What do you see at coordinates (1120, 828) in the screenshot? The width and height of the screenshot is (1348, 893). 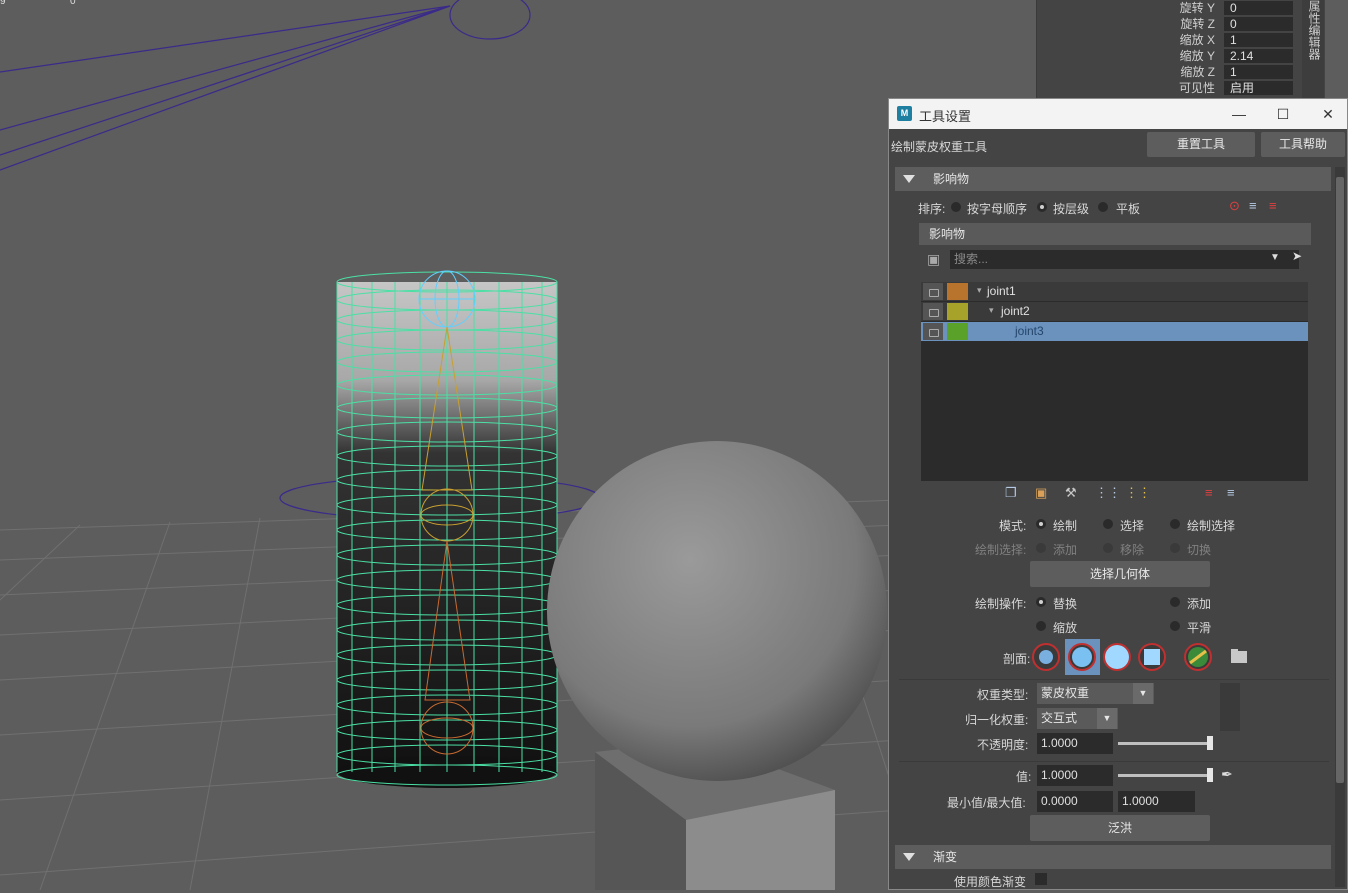 I see `flood-button: 泛洪` at bounding box center [1120, 828].